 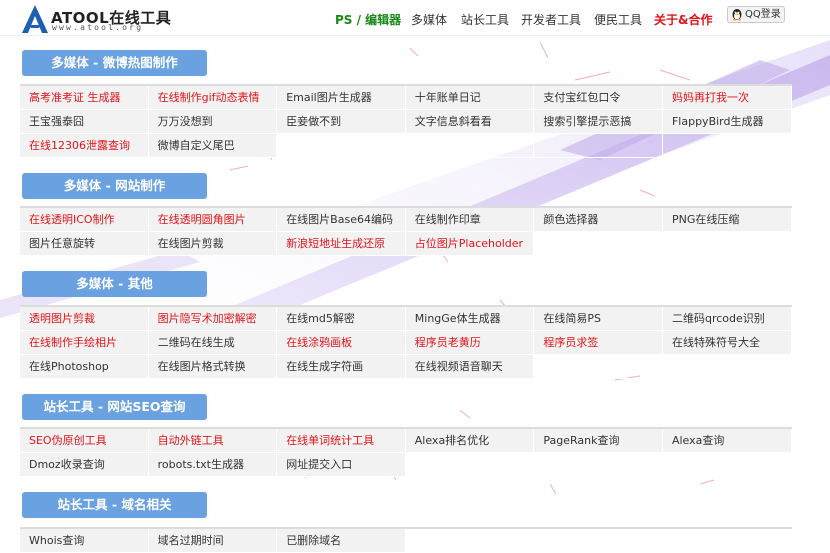 I want to click on tool-link: 王宝强泰囧, so click(x=84, y=122).